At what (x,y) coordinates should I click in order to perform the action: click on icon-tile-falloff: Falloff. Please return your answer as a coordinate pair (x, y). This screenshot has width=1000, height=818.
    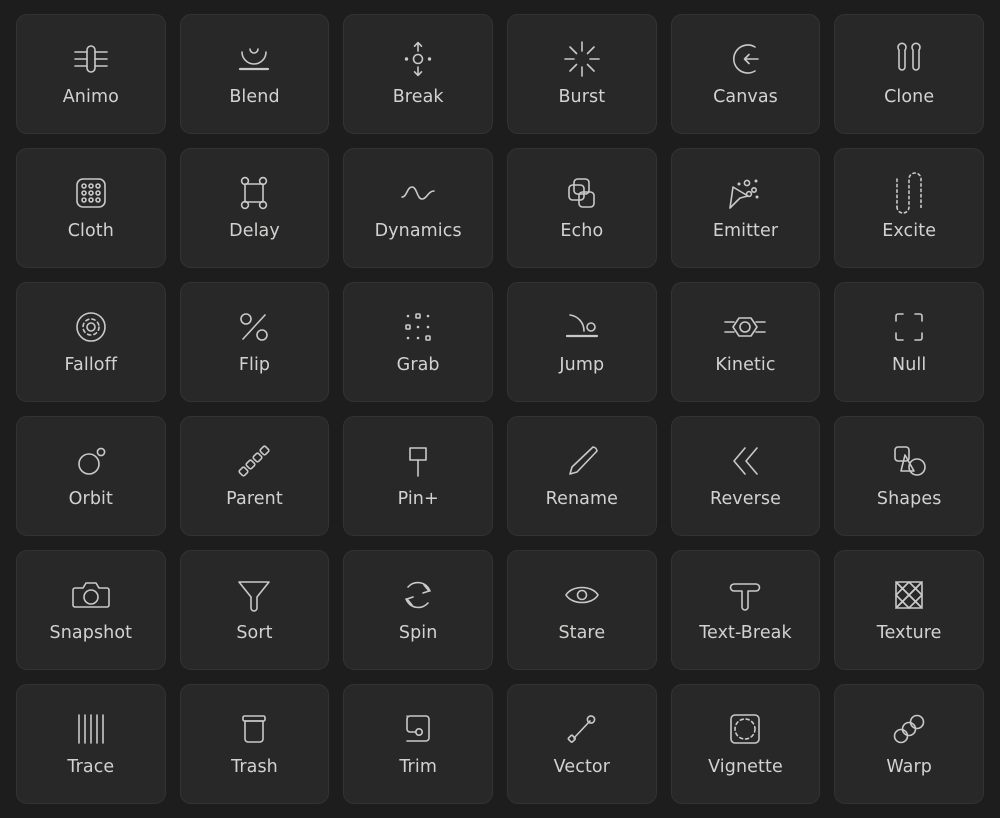
    Looking at the image, I should click on (91, 342).